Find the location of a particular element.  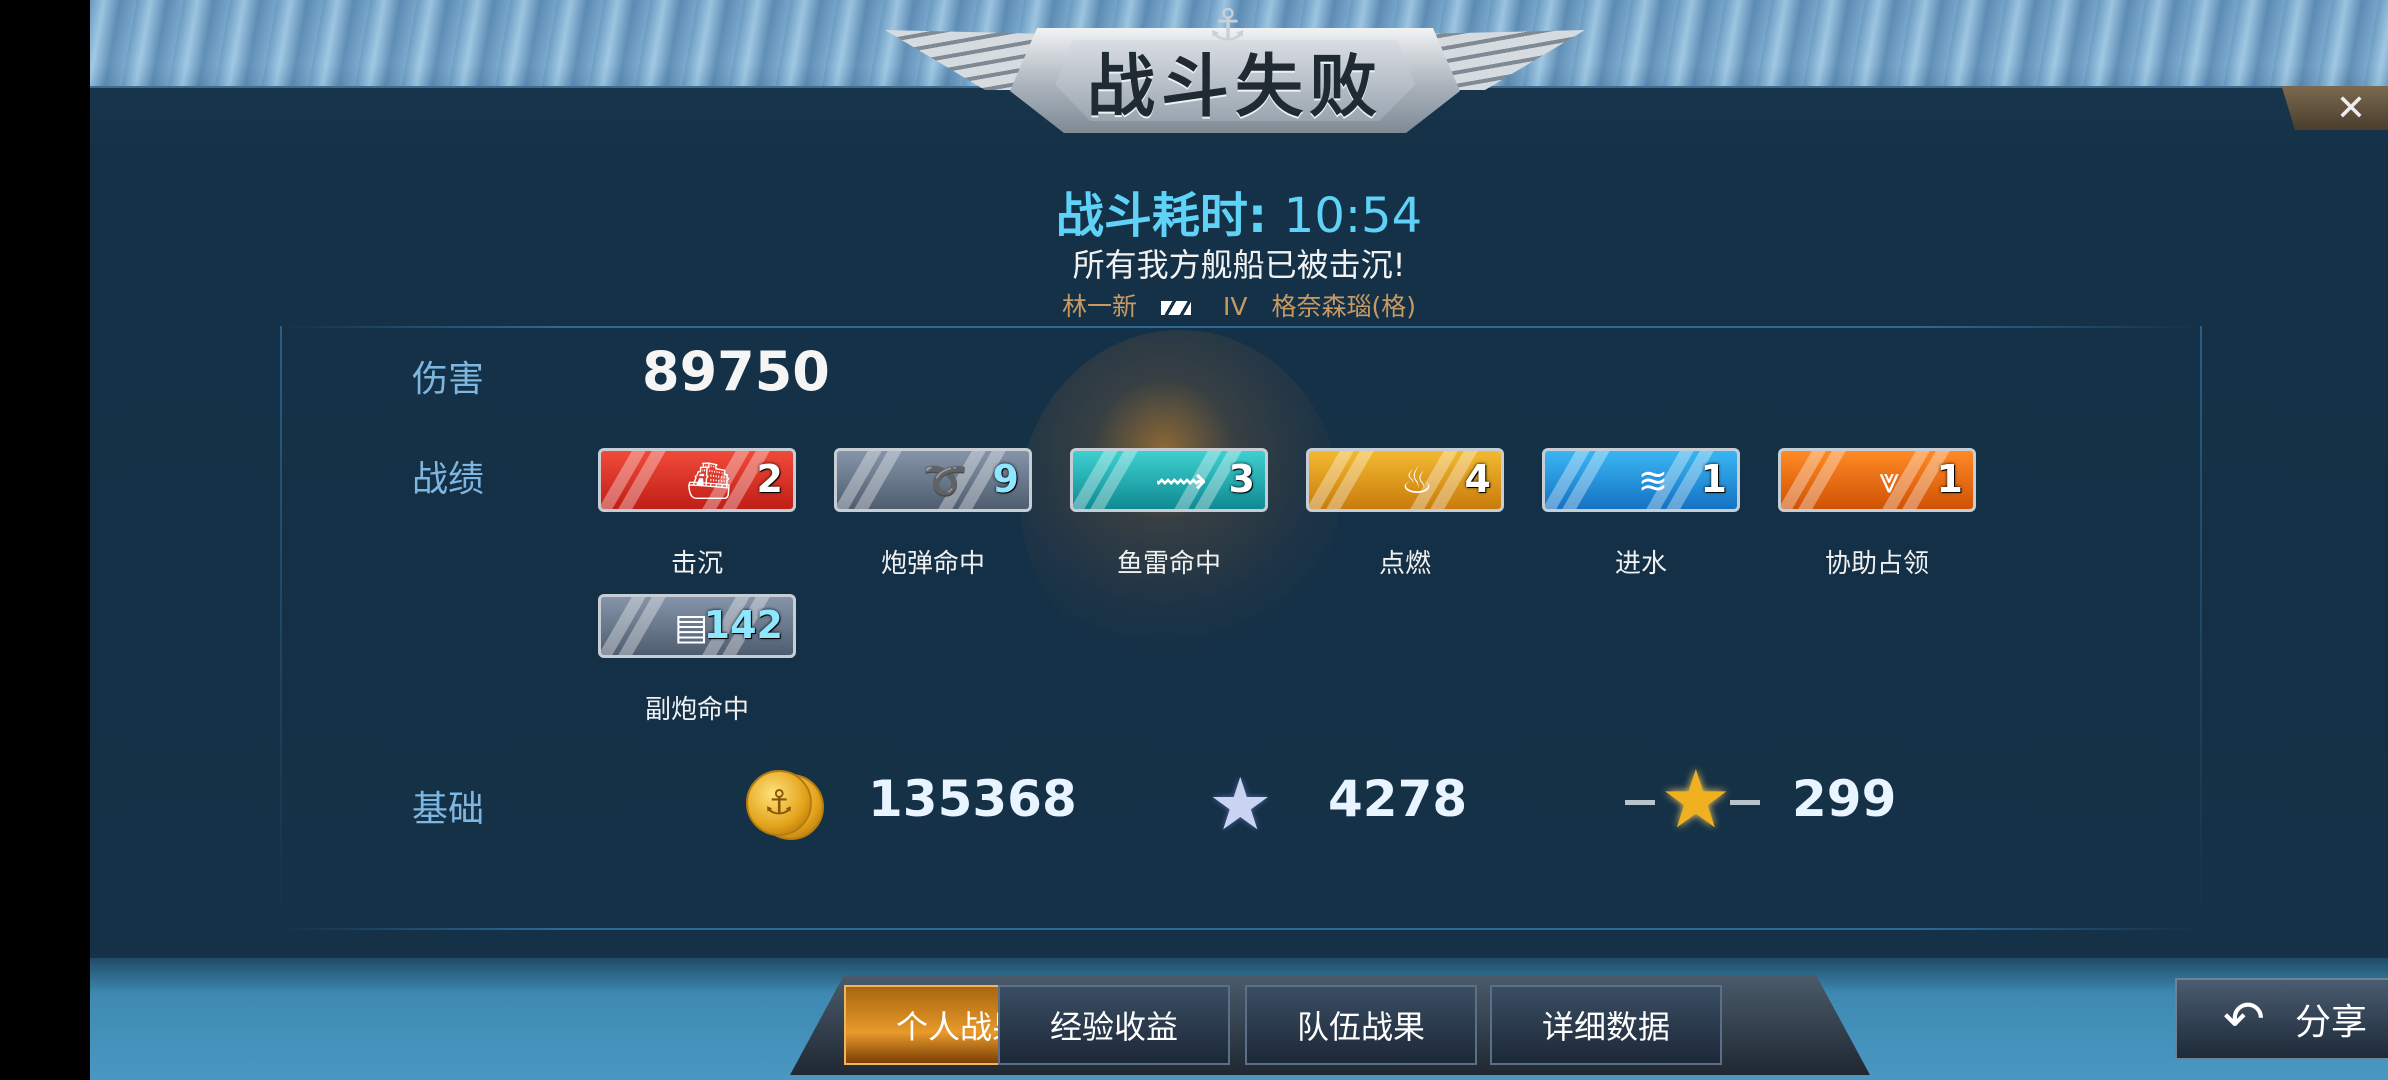

base-label: 基础 is located at coordinates (448, 809).